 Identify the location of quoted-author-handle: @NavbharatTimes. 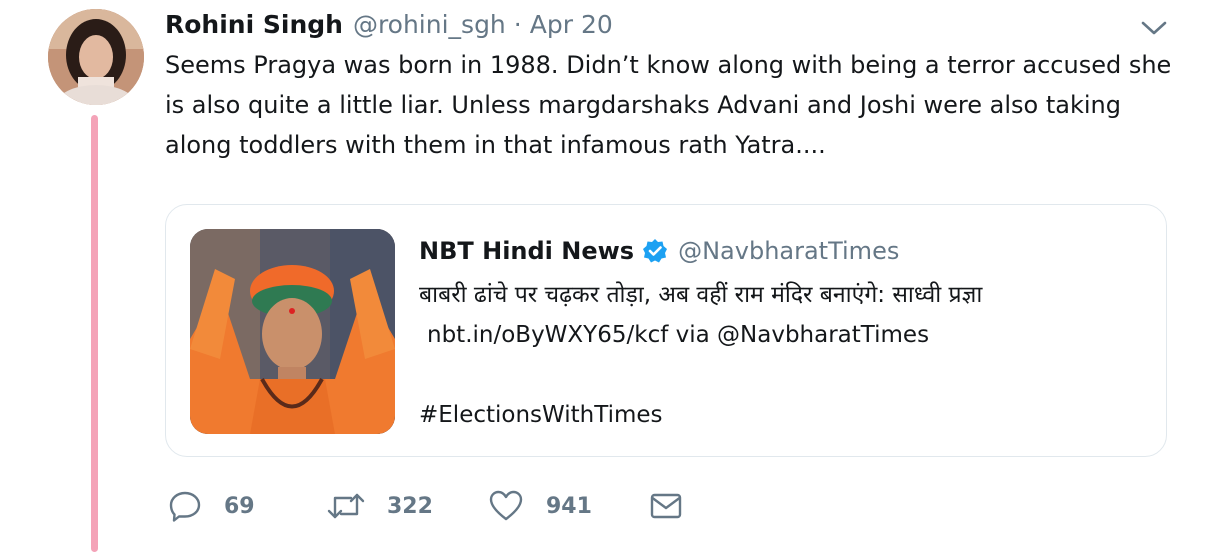
(788, 251).